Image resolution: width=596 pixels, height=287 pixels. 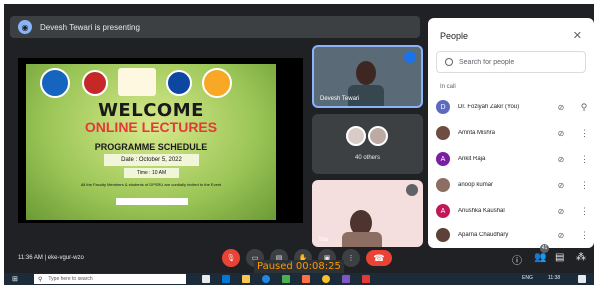 I want to click on participant-name: Ankit Raja, so click(x=472, y=159).